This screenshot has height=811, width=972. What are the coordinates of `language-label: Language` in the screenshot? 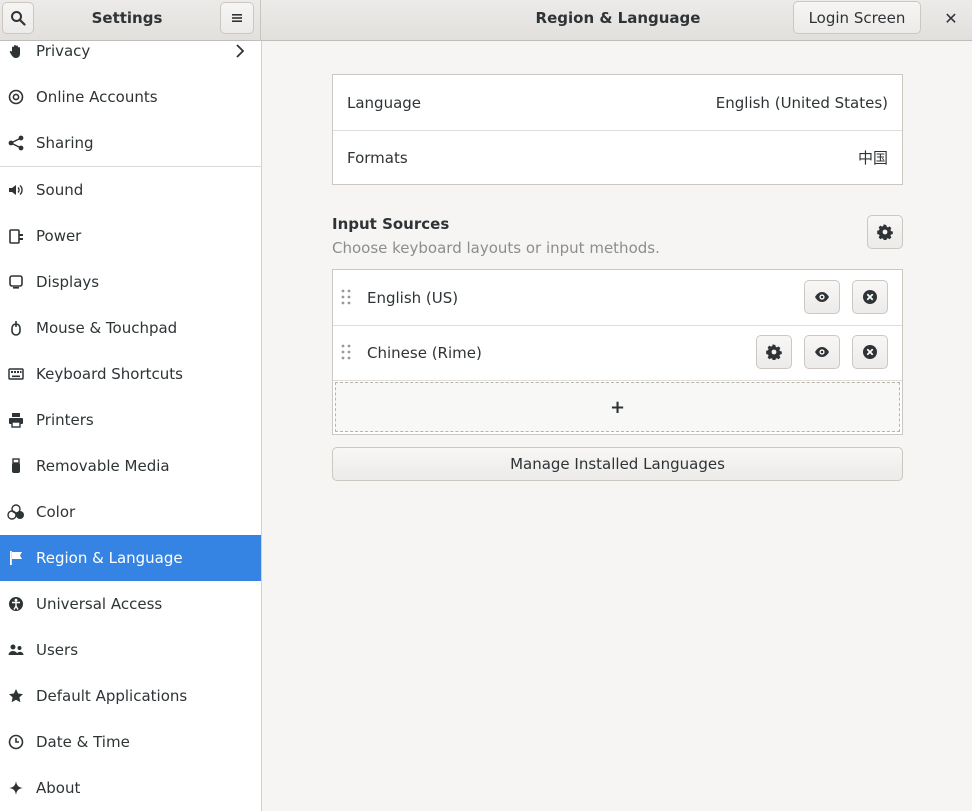 It's located at (384, 102).